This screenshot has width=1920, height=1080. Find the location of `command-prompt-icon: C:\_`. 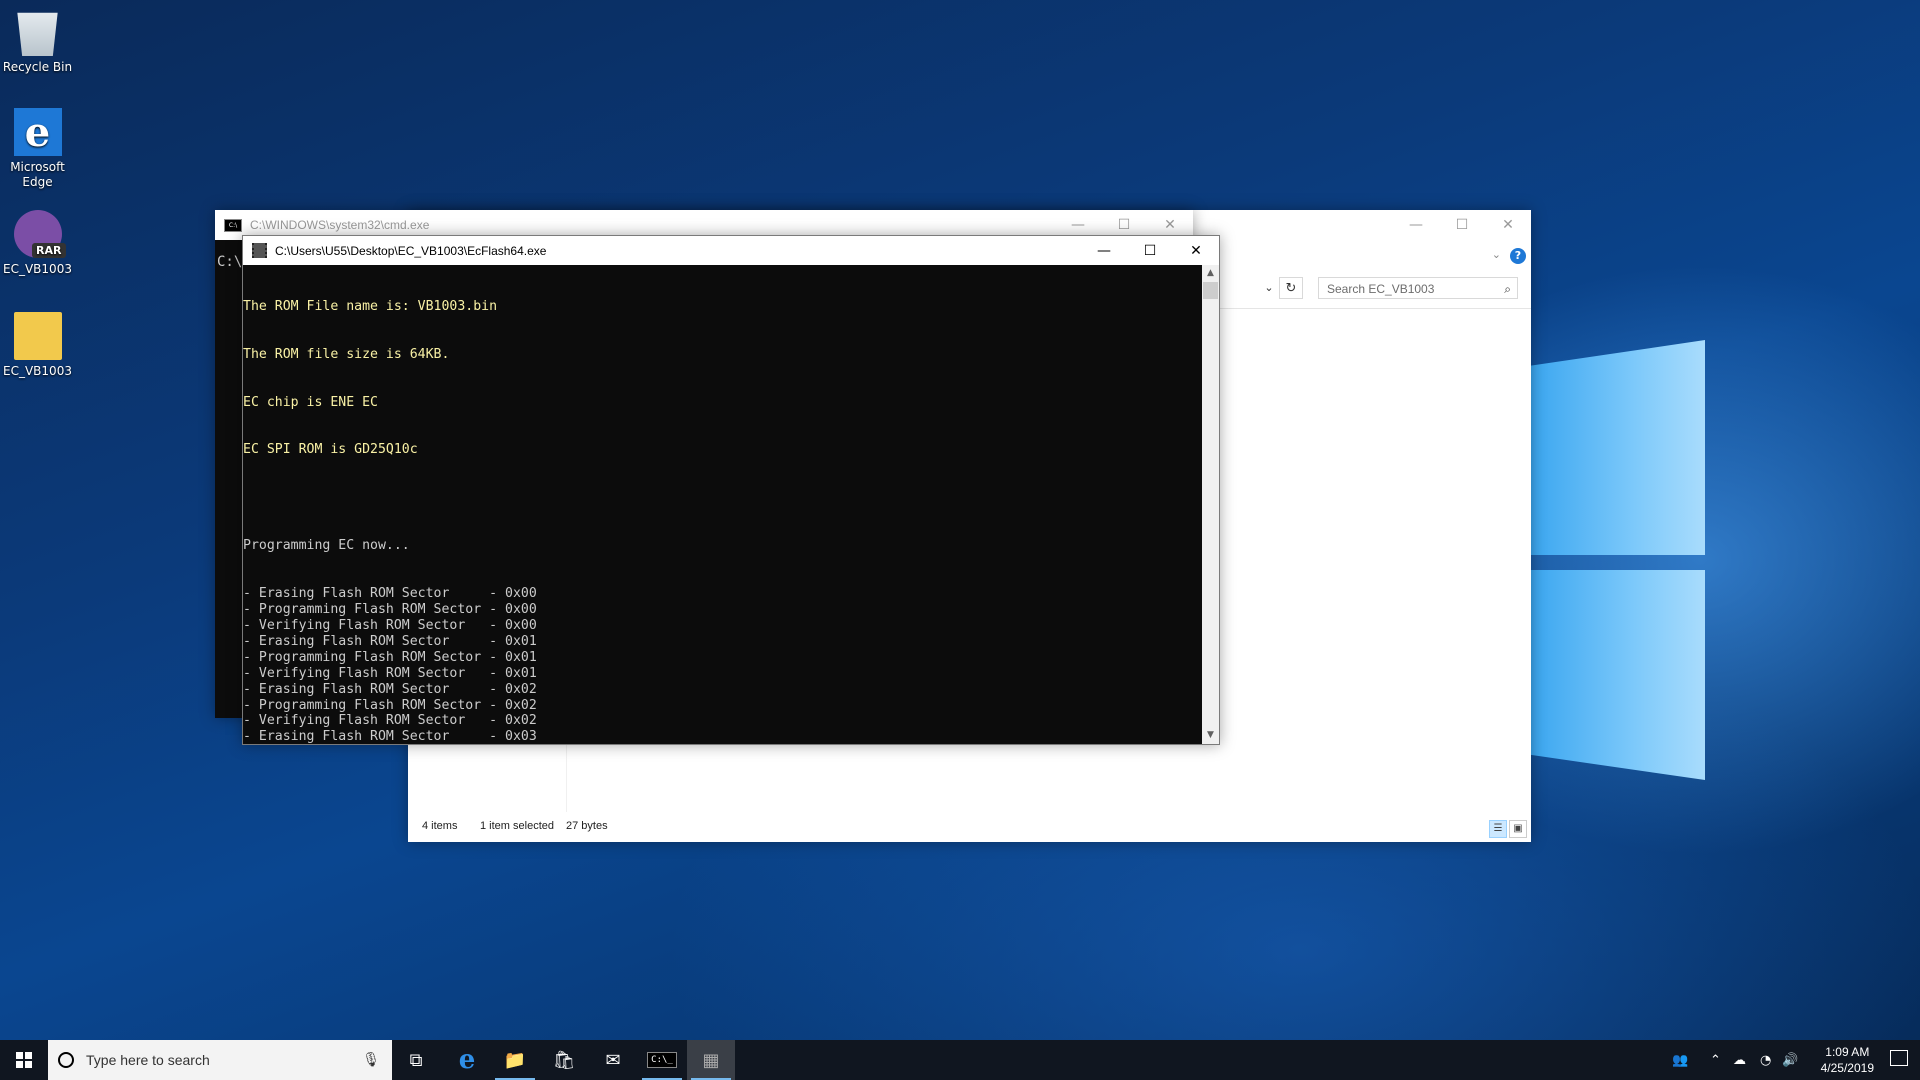

command-prompt-icon: C:\_ is located at coordinates (662, 1060).